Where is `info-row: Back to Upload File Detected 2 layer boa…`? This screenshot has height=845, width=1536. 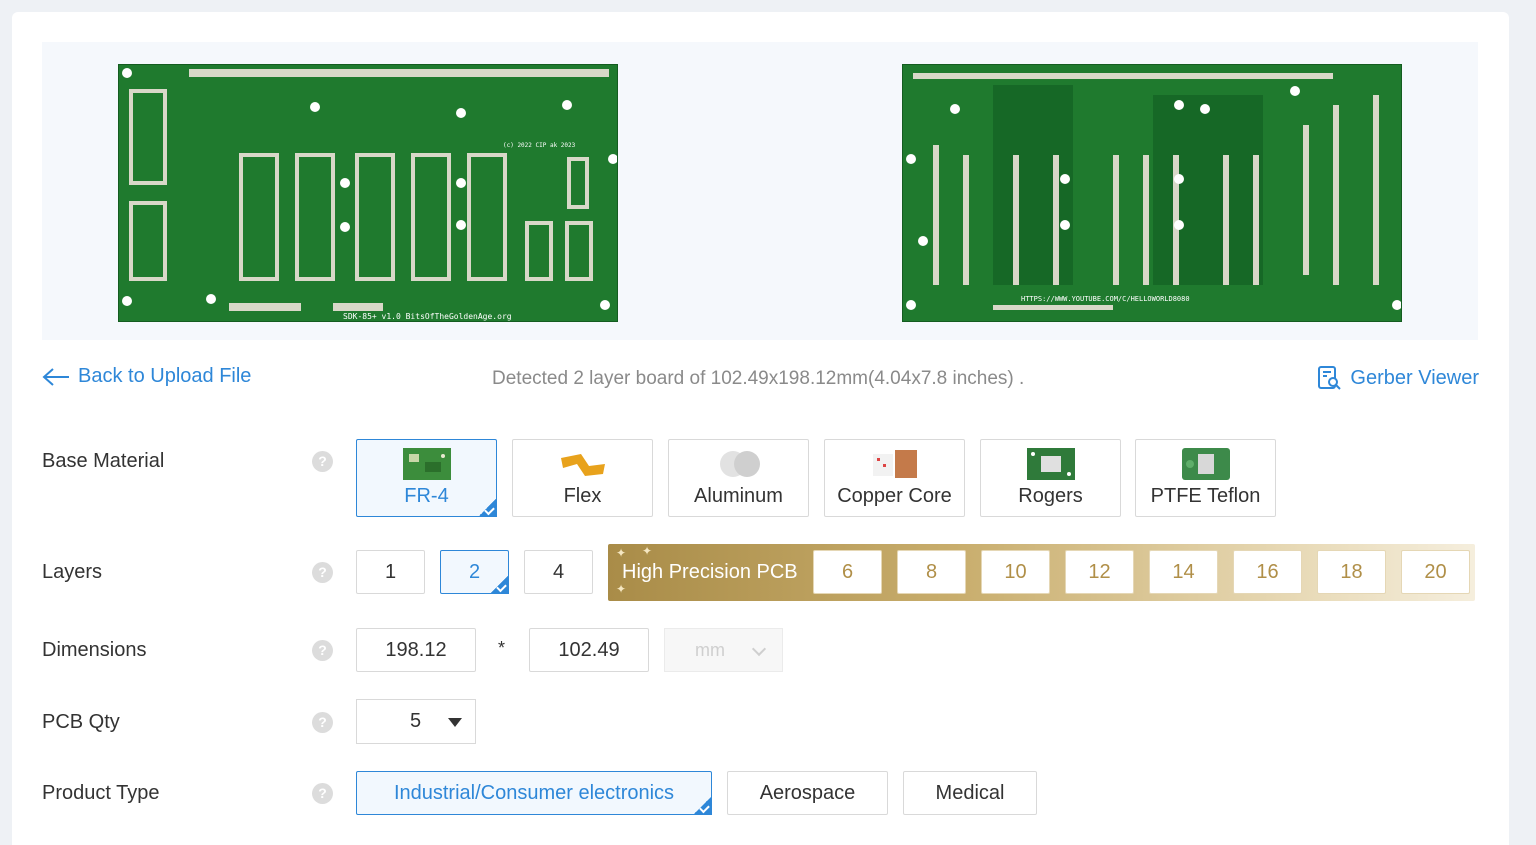 info-row: Back to Upload File Detected 2 layer boa… is located at coordinates (760, 380).